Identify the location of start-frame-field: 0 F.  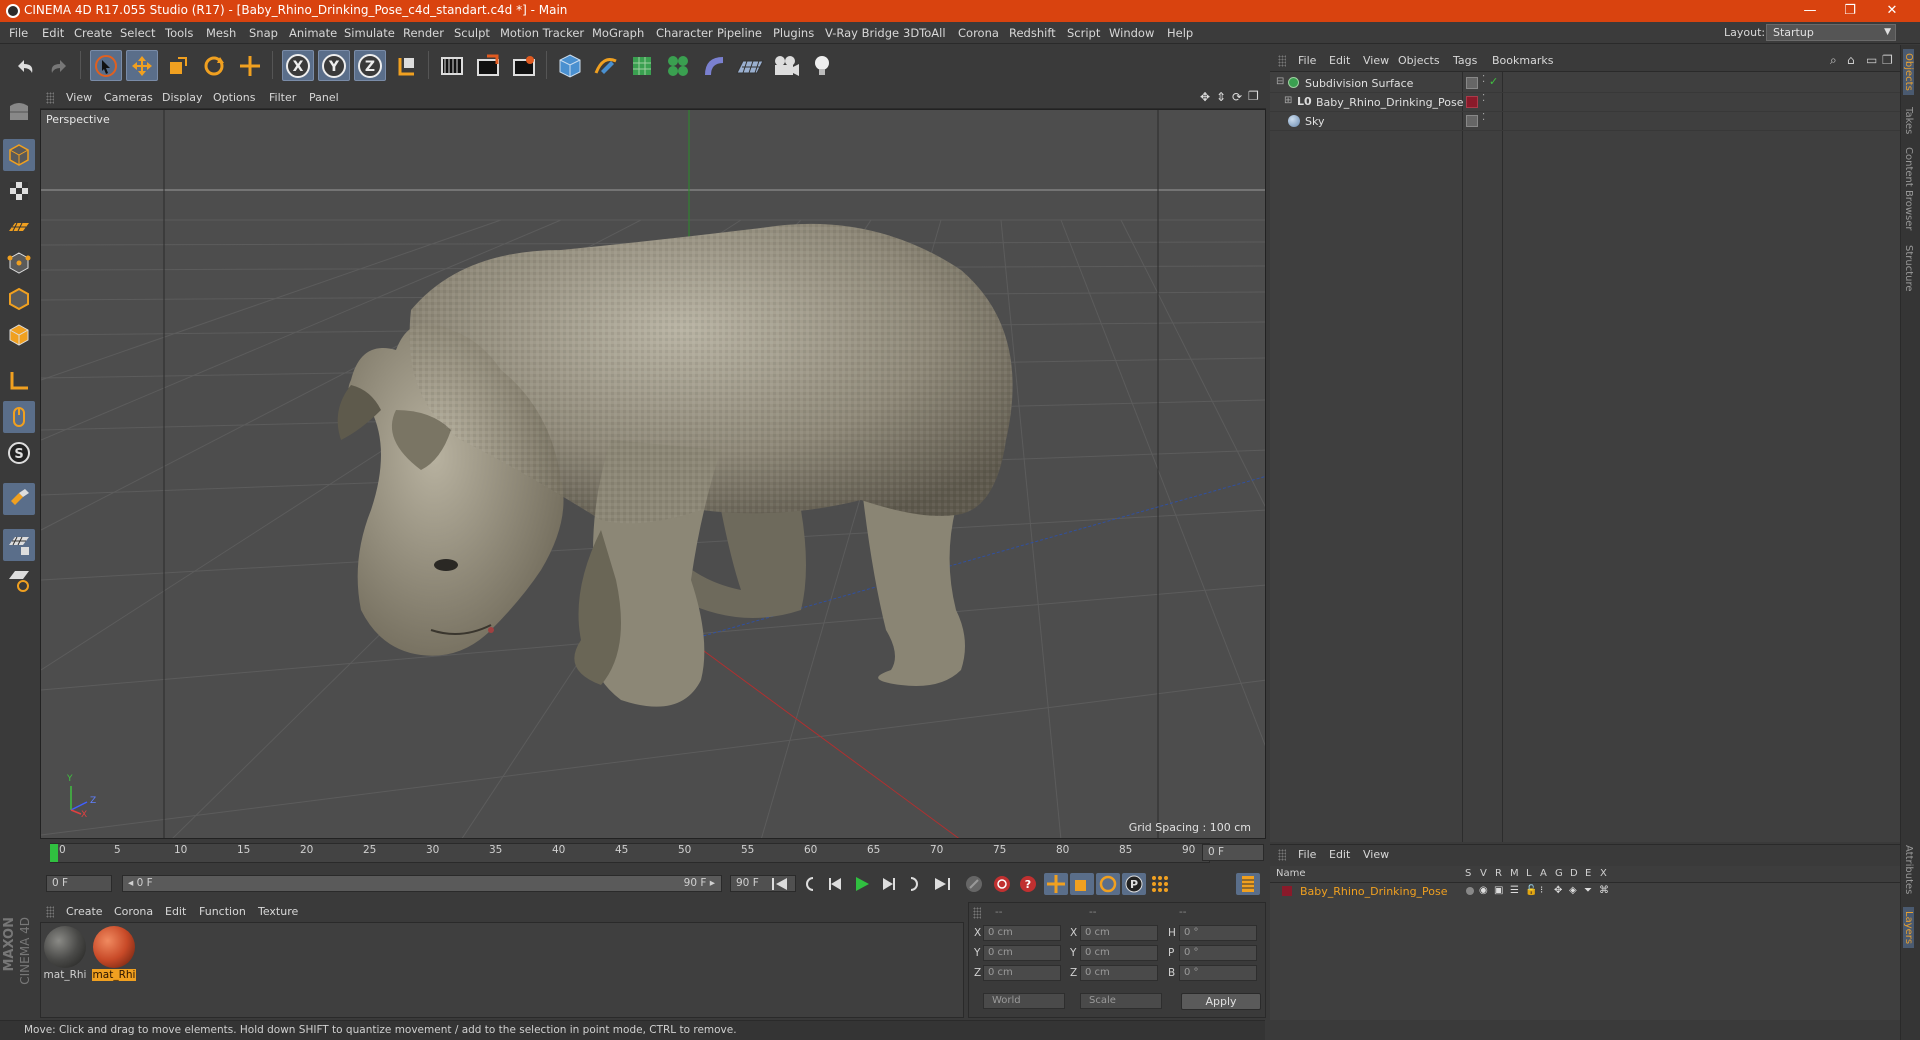
(79, 883).